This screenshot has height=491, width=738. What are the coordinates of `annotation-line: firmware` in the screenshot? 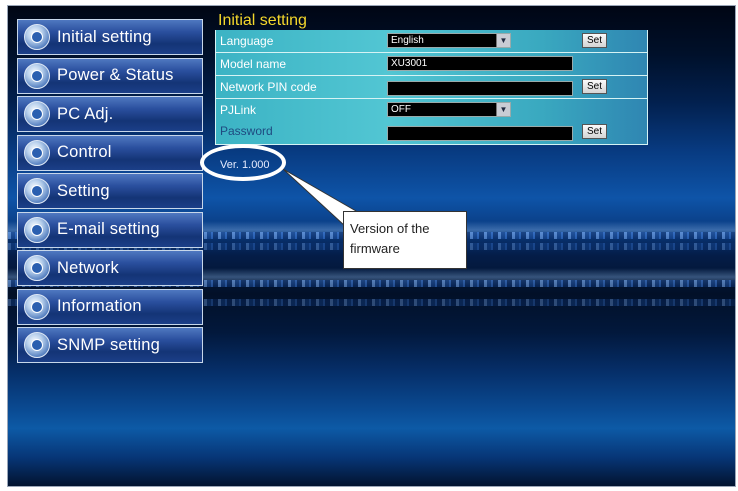 It's located at (375, 248).